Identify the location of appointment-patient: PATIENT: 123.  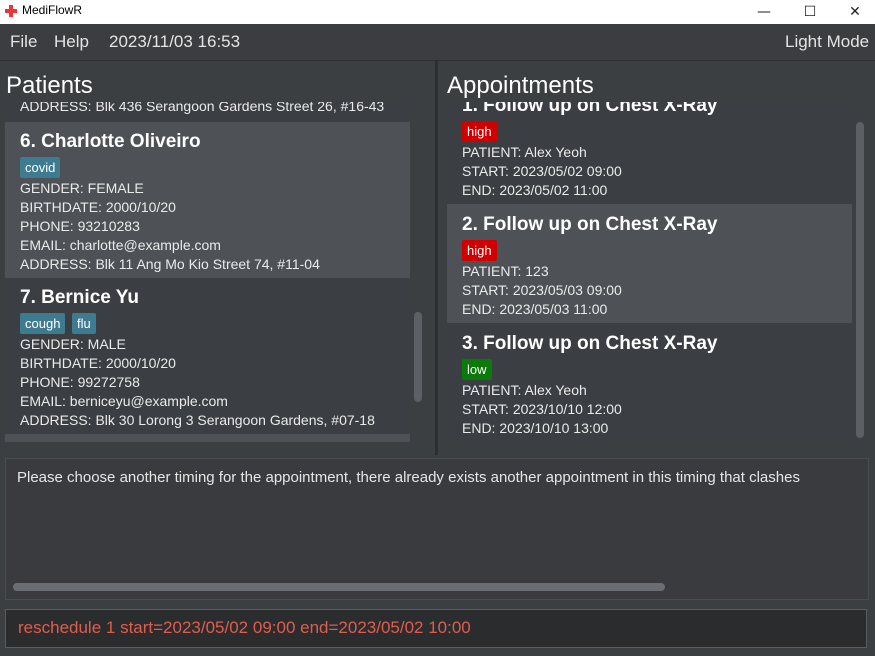
(505, 271).